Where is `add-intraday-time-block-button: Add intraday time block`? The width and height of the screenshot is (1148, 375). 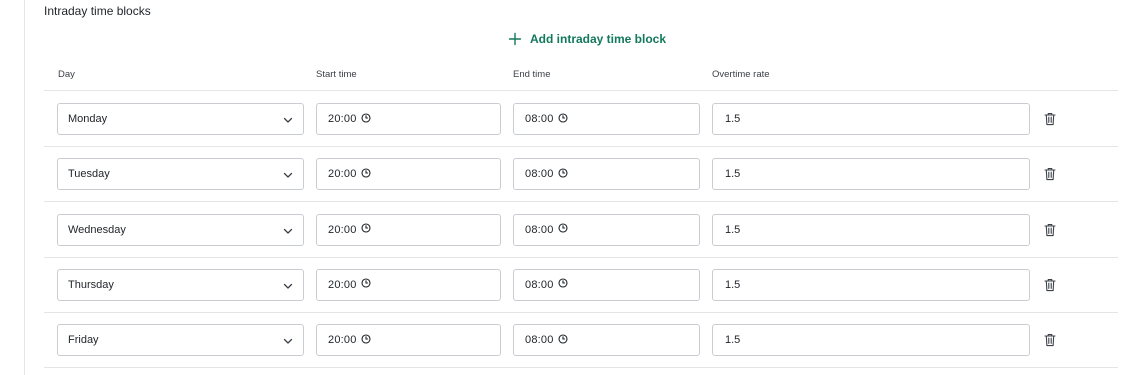 add-intraday-time-block-button: Add intraday time block is located at coordinates (587, 39).